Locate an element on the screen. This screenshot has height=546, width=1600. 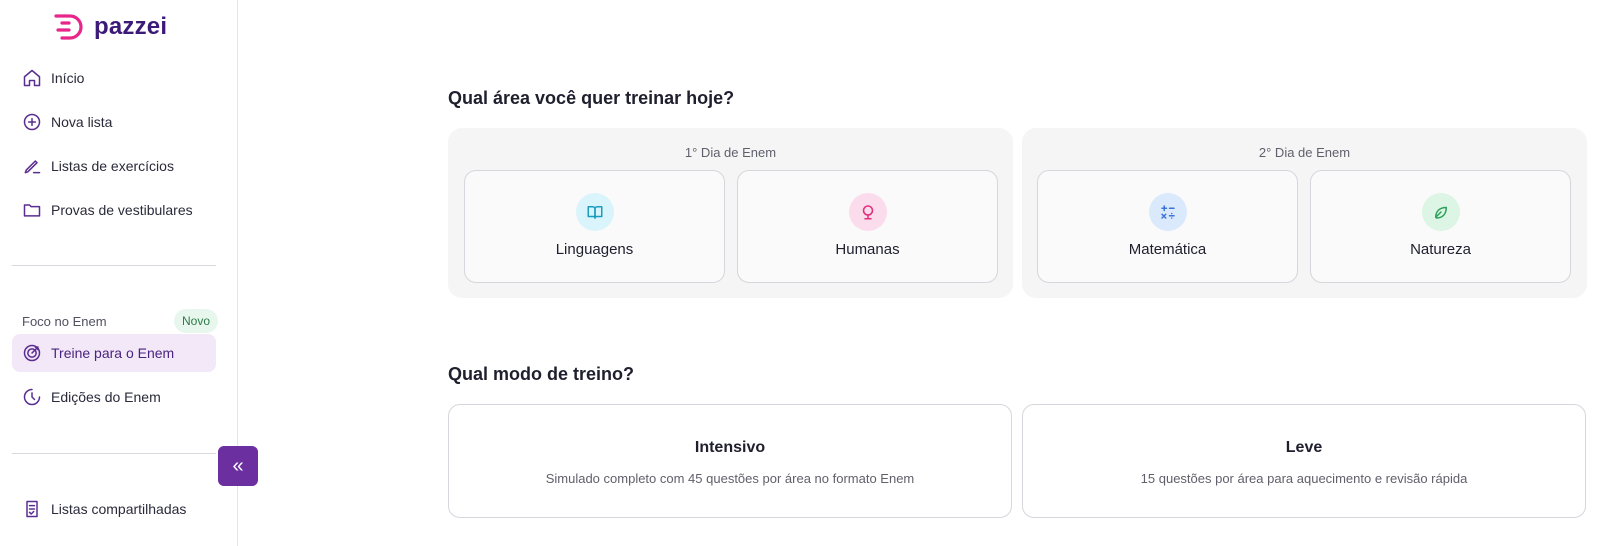
sidebar-item-edicoes-enem: Edições do Enem is located at coordinates (114, 397).